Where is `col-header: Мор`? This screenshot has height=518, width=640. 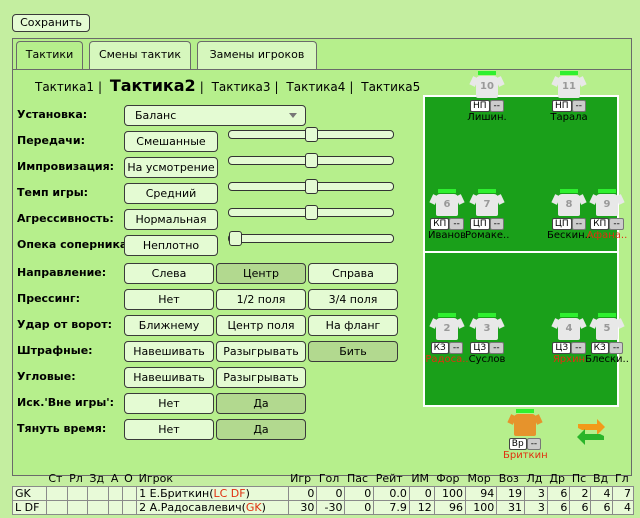
col-header: Мор is located at coordinates (481, 479).